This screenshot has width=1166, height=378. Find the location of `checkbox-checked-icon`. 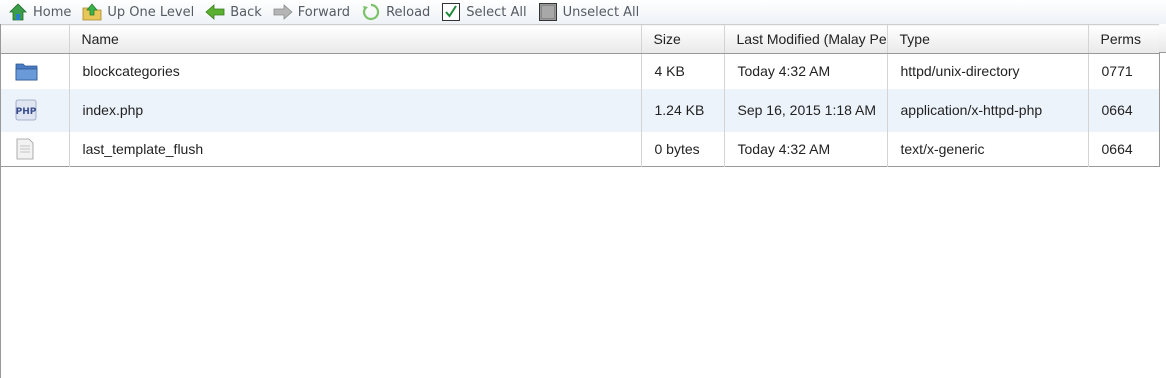

checkbox-checked-icon is located at coordinates (451, 12).